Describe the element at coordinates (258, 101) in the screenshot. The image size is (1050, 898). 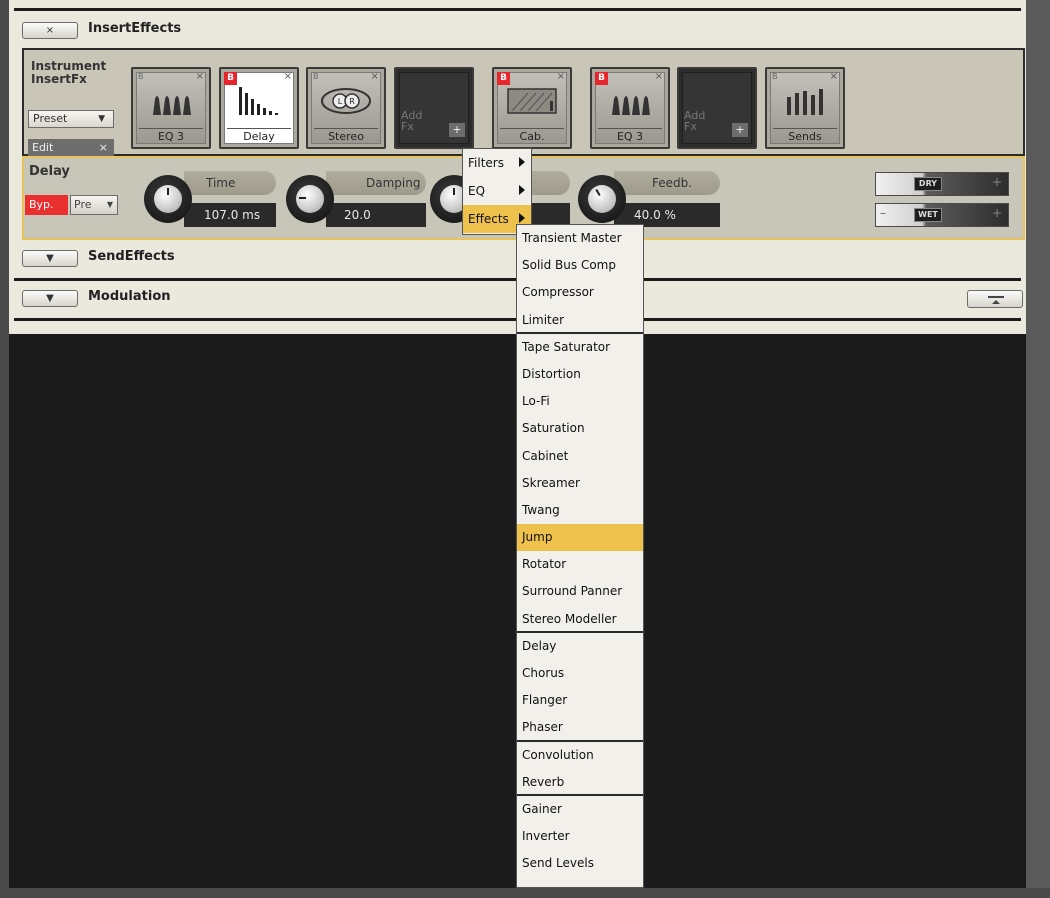
I see `delay-icon` at that location.